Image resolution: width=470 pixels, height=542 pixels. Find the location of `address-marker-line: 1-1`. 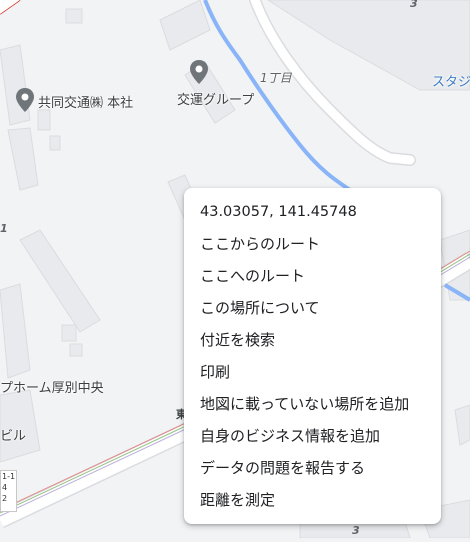

address-marker-line: 1-1 is located at coordinates (9, 476).